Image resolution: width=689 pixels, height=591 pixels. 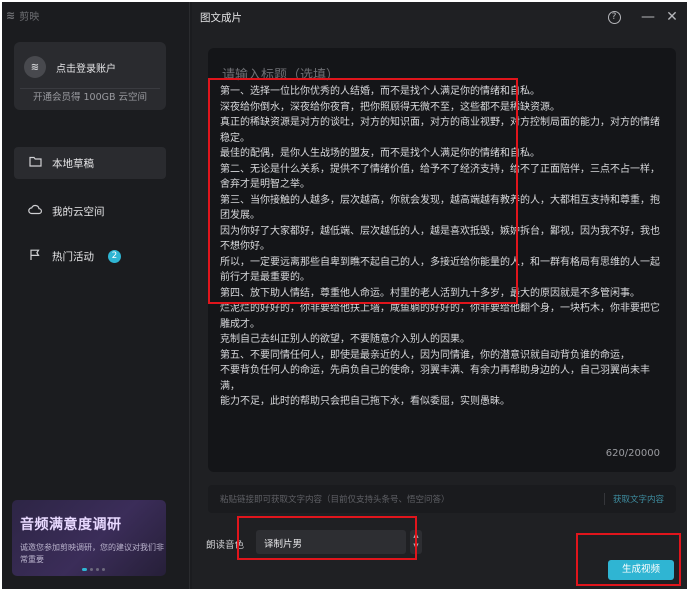 I want to click on generate-video-button: 生成视频, so click(x=641, y=570).